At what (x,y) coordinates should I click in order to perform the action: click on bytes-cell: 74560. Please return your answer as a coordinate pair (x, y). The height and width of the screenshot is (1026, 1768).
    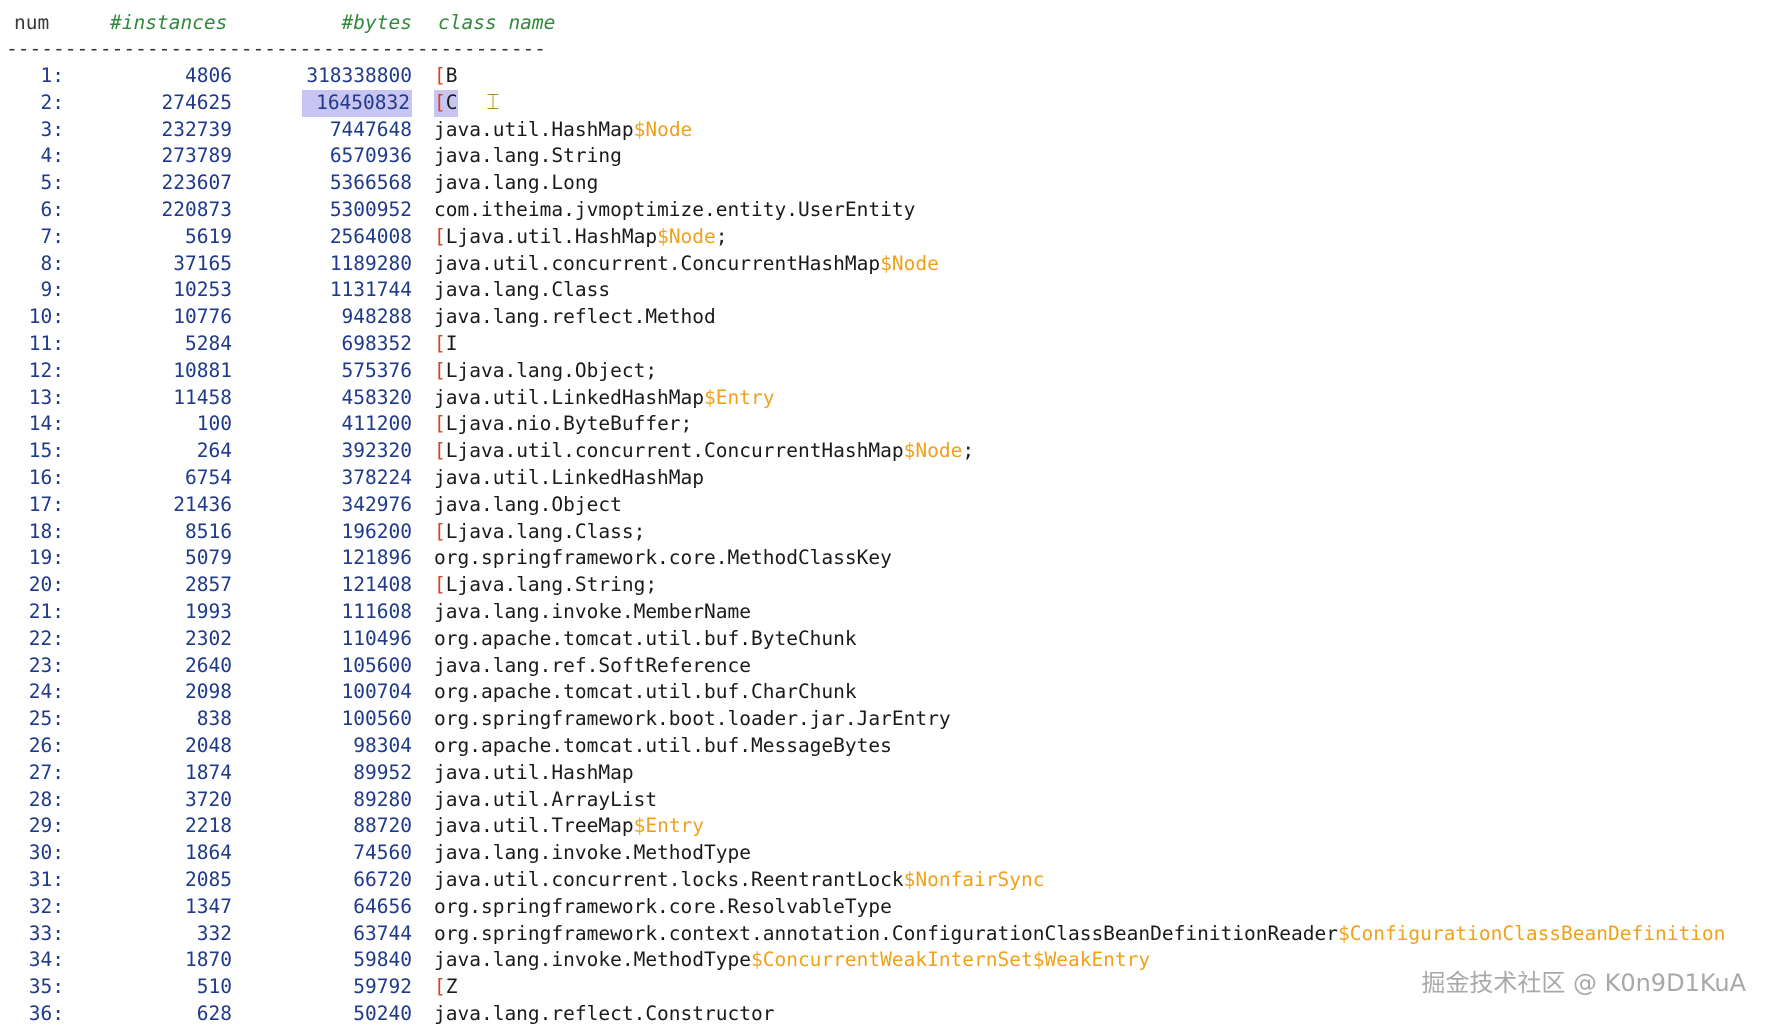
    Looking at the image, I should click on (382, 853).